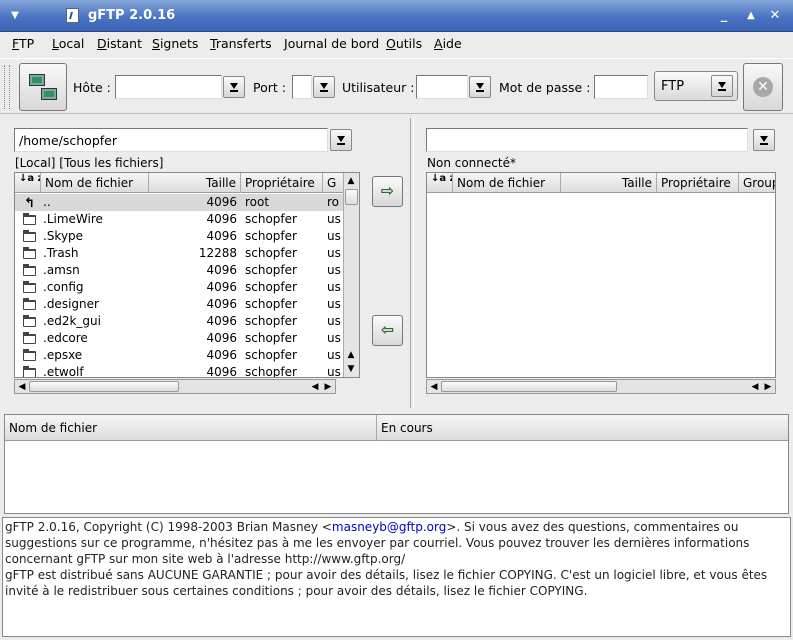  What do you see at coordinates (179, 202) in the screenshot?
I see `table-row: ↰.. 4096 root ro` at bounding box center [179, 202].